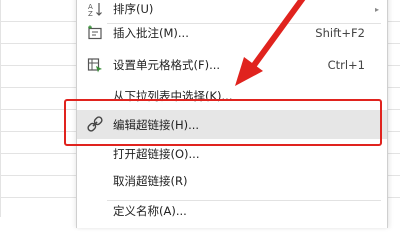  I want to click on annotation-arrow, so click(270, 43).